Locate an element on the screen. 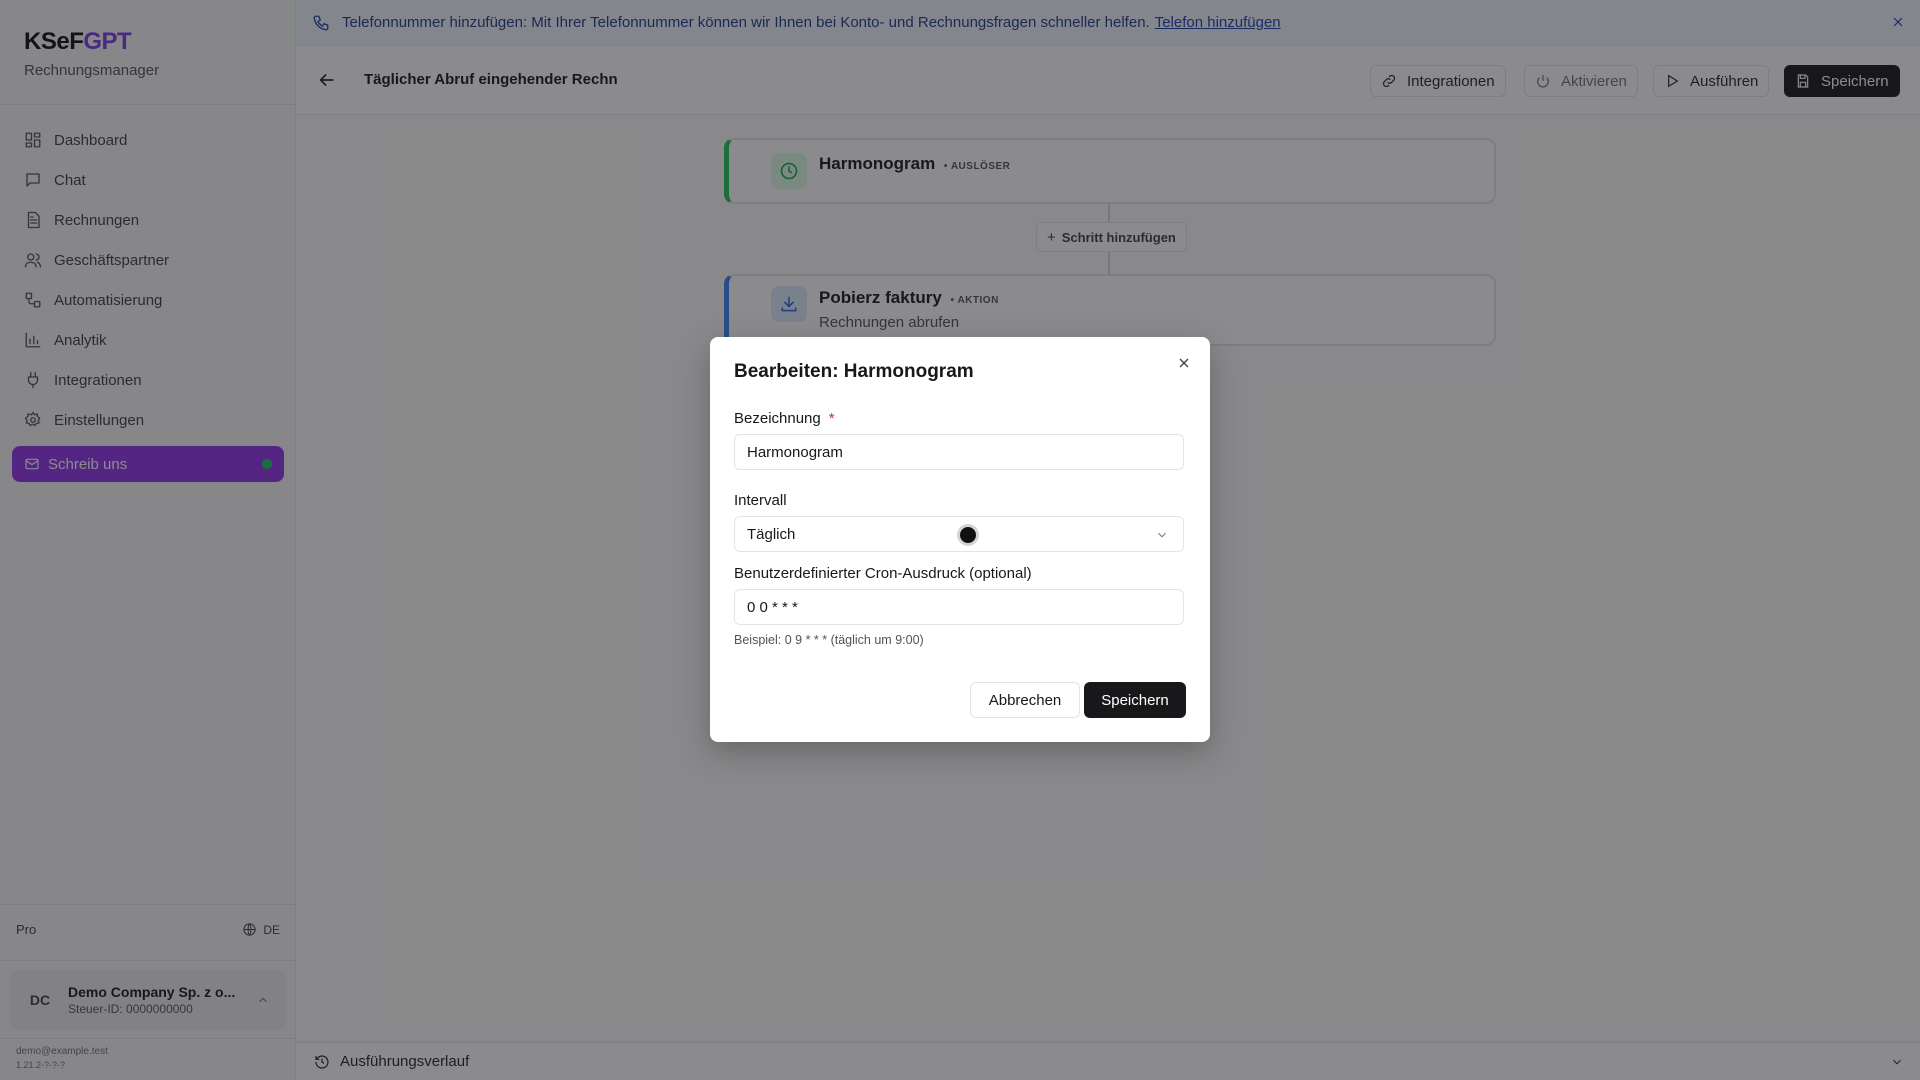  cron-input-value: 0 0 * * * is located at coordinates (772, 607).